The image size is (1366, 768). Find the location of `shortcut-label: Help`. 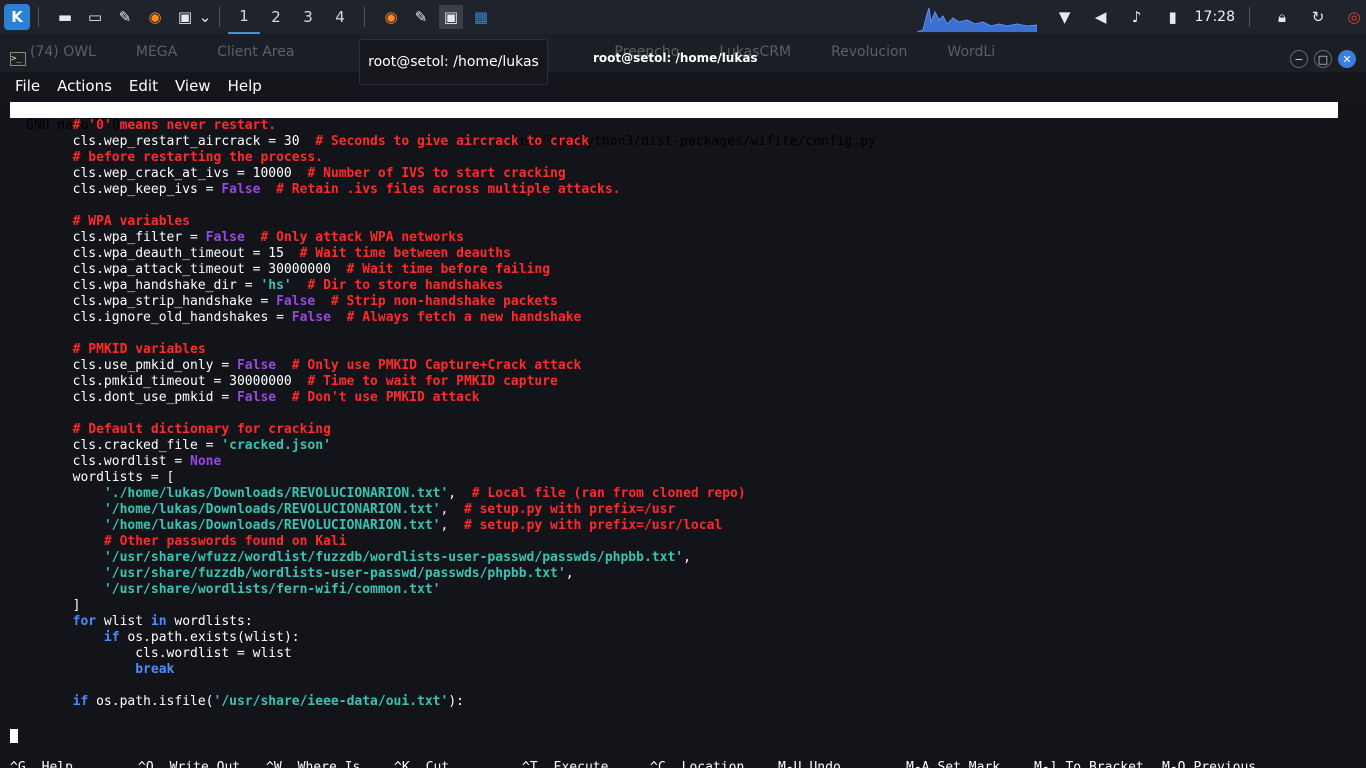

shortcut-label: Help is located at coordinates (57, 764).